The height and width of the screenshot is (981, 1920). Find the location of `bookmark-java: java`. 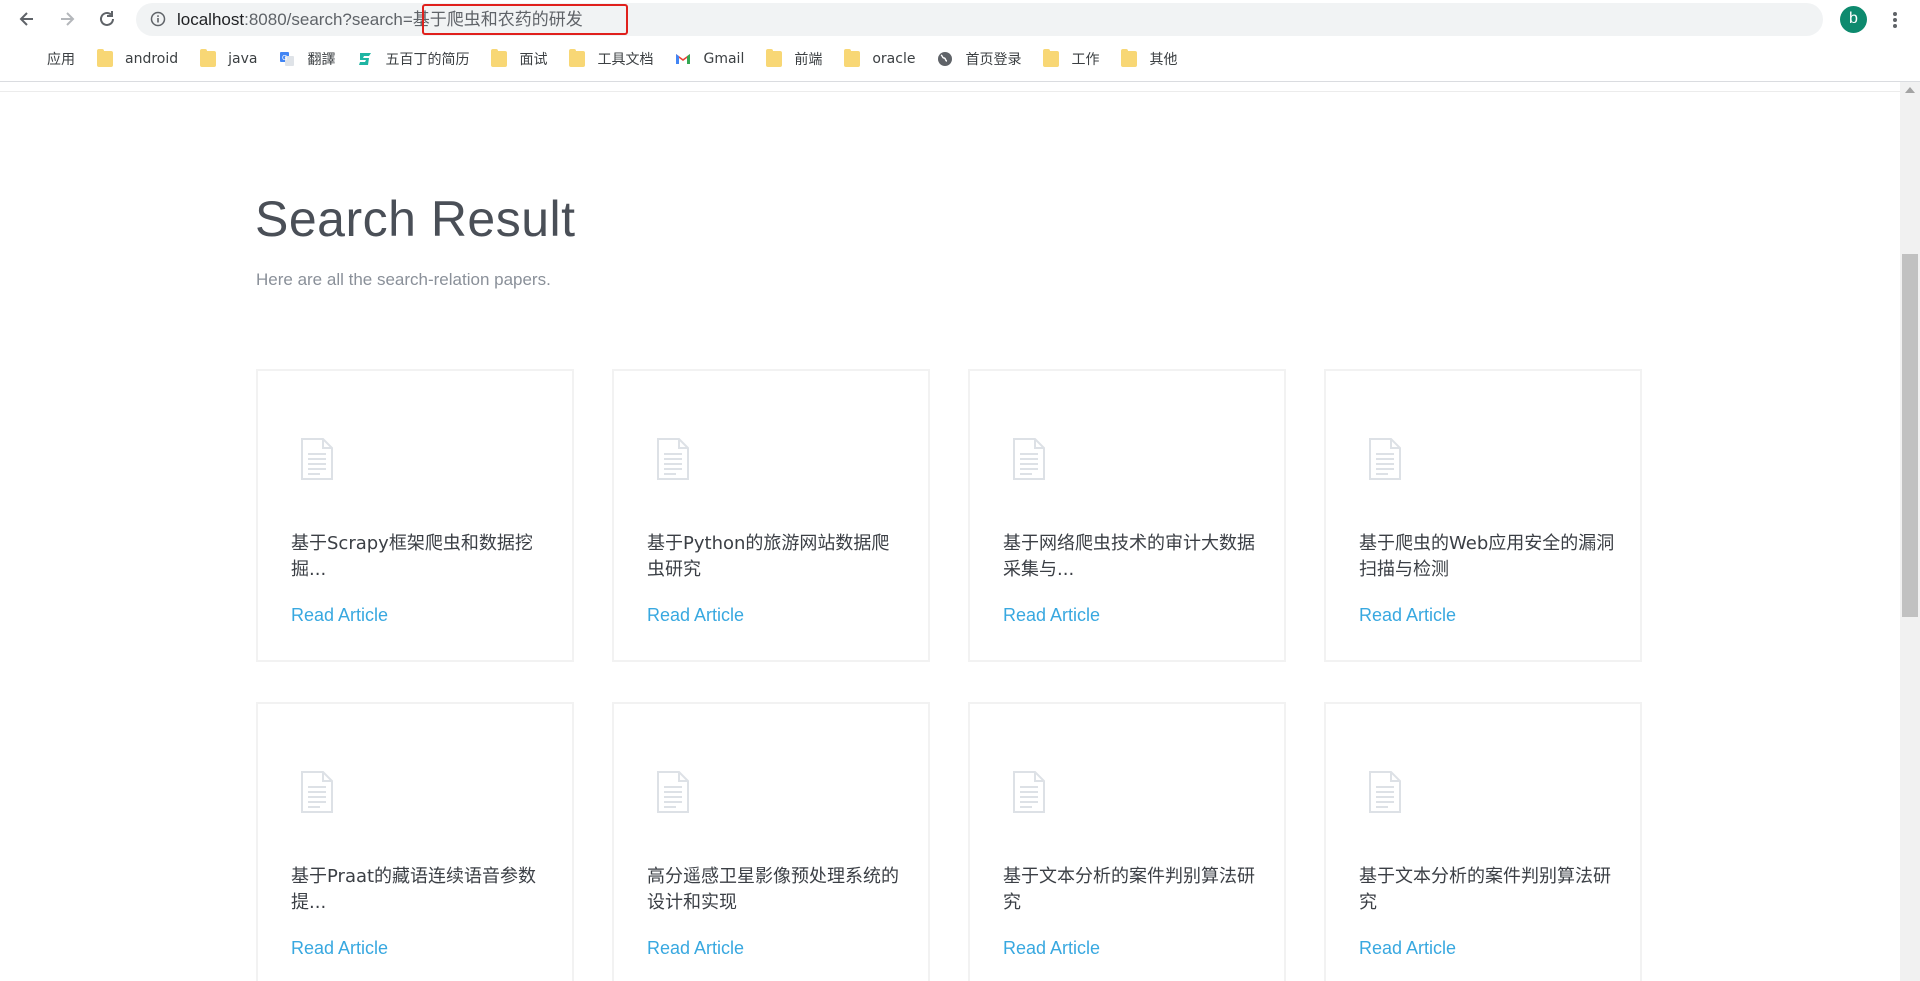

bookmark-java: java is located at coordinates (229, 58).